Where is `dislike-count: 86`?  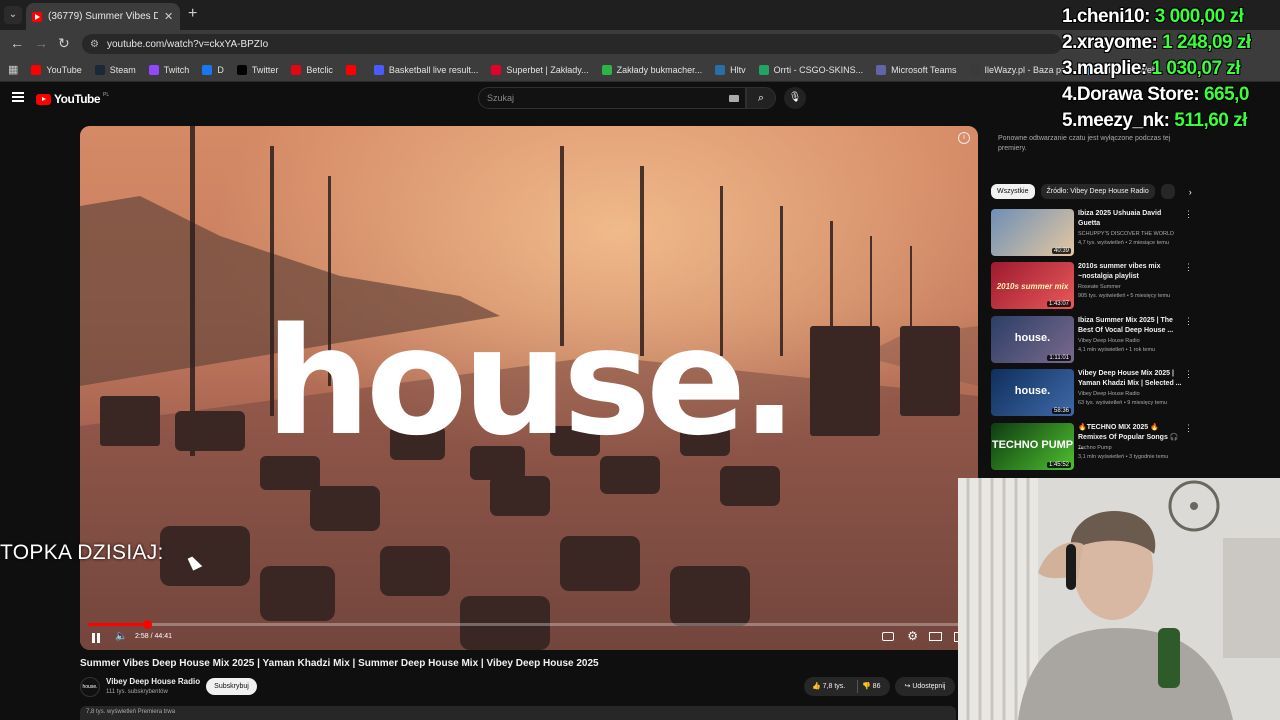 dislike-count: 86 is located at coordinates (876, 686).